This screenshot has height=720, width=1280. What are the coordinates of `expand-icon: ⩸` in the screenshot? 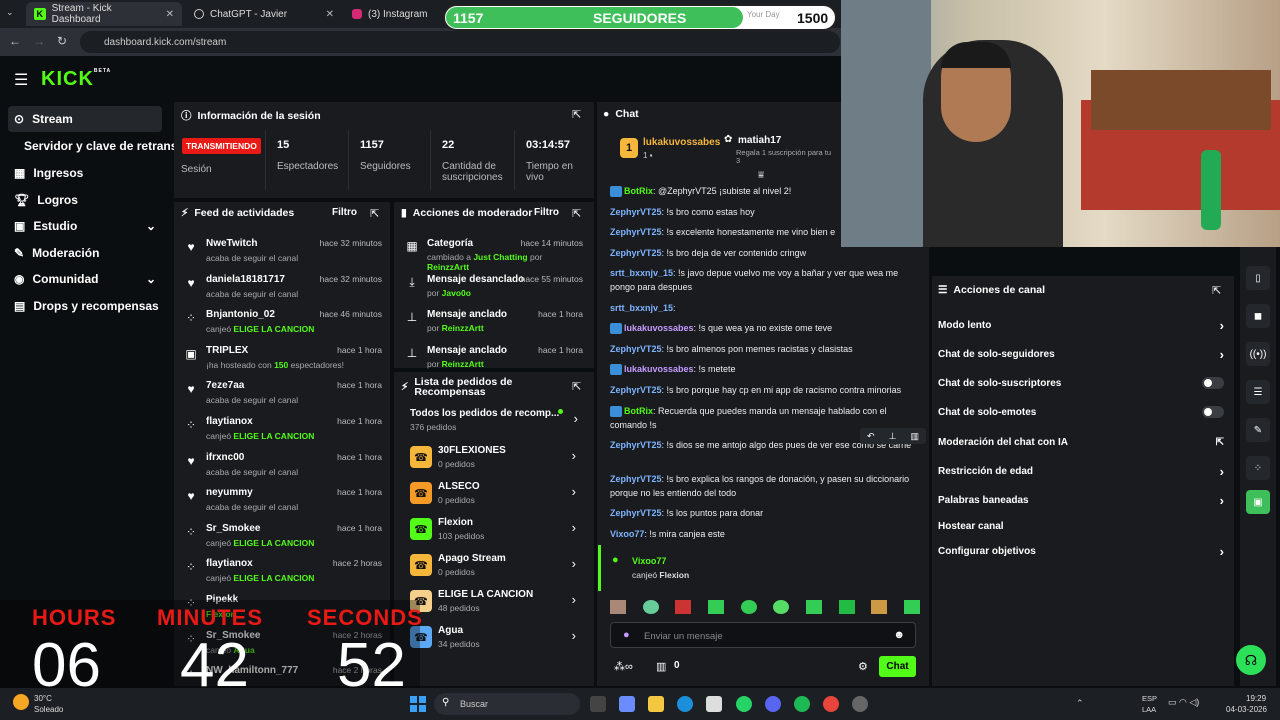 It's located at (761, 175).